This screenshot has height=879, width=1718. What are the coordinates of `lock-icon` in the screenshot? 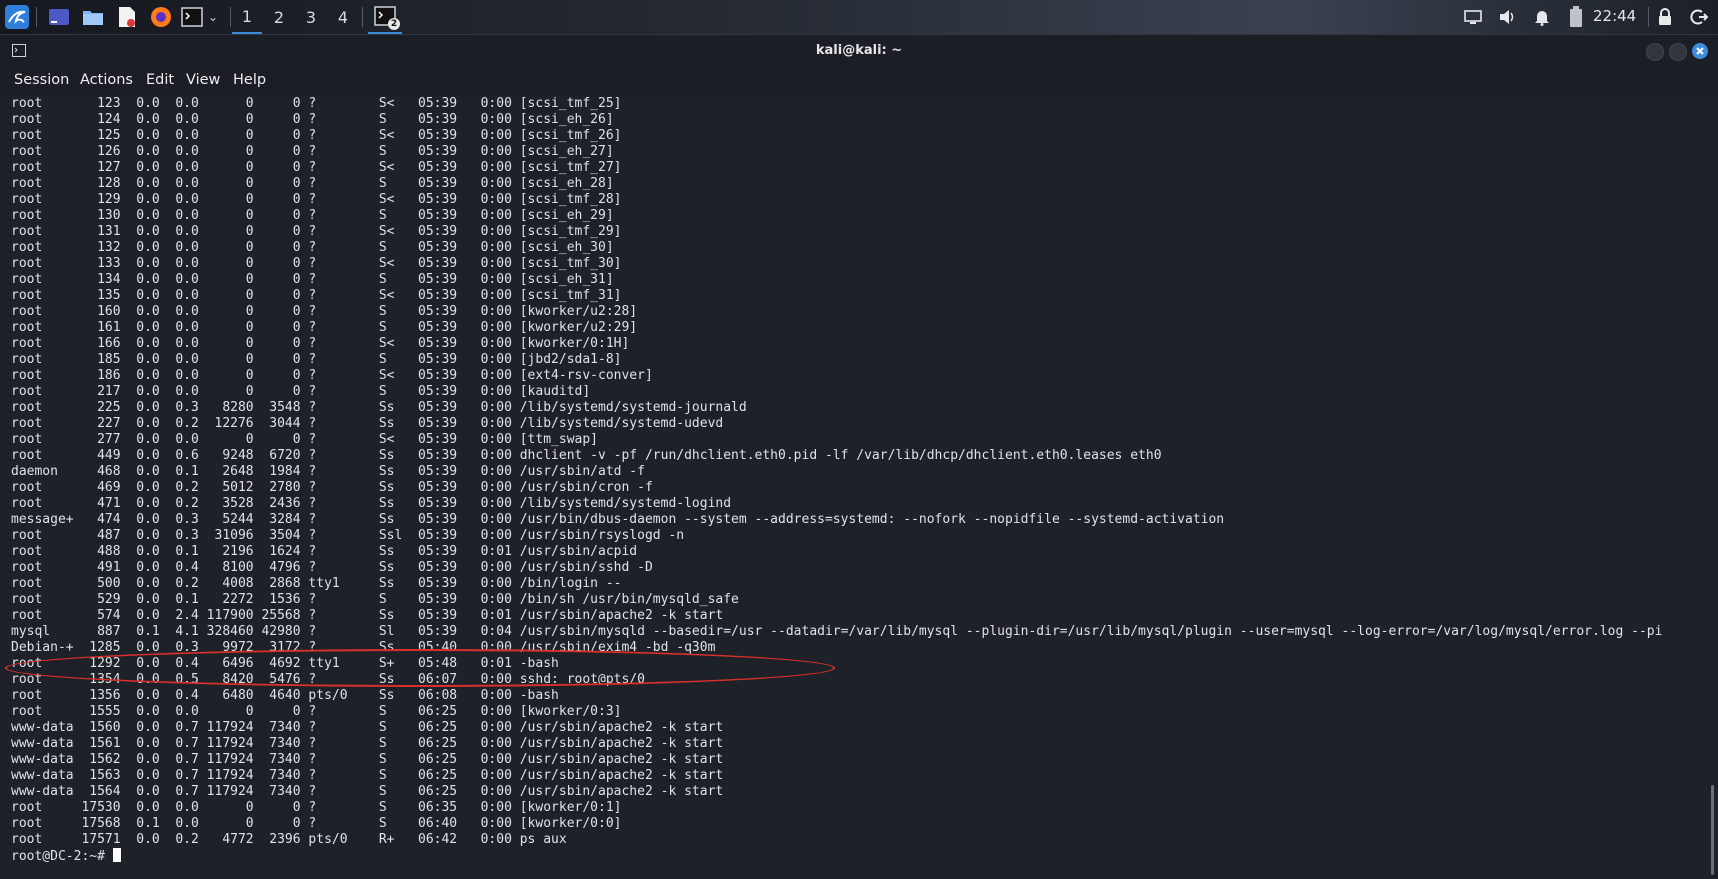 It's located at (1665, 16).